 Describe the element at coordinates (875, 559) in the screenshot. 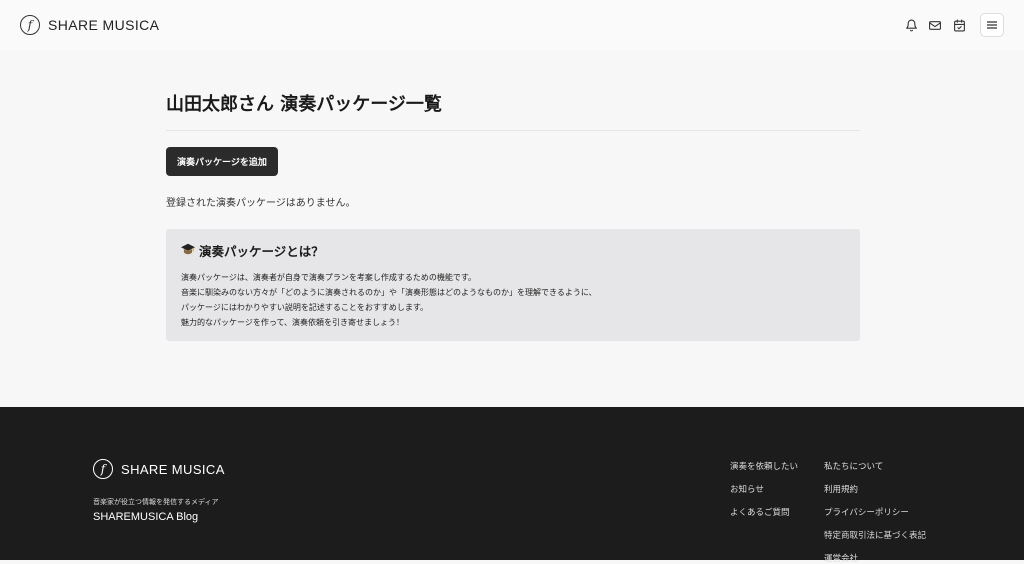

I see `footer-link: 運営会社` at that location.